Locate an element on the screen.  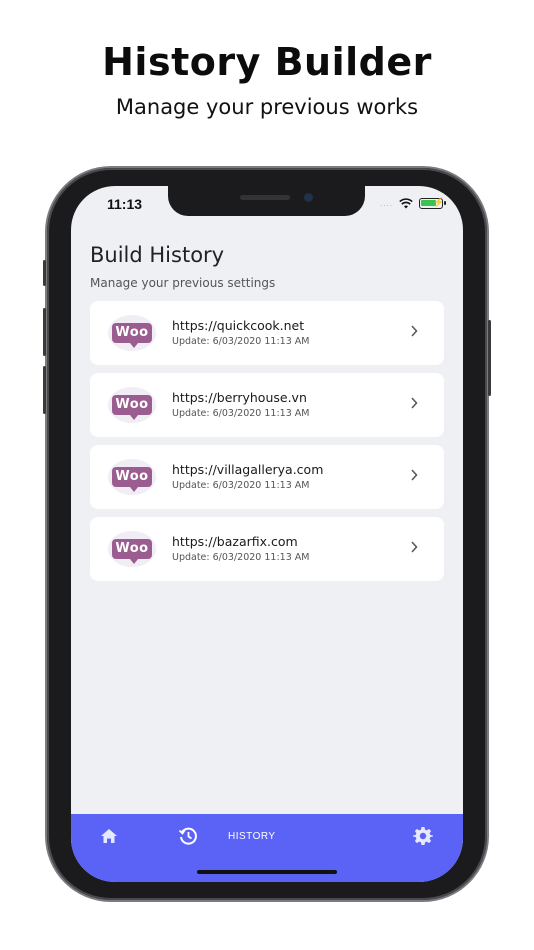
tab-history-label: HISTORY is located at coordinates (252, 836).